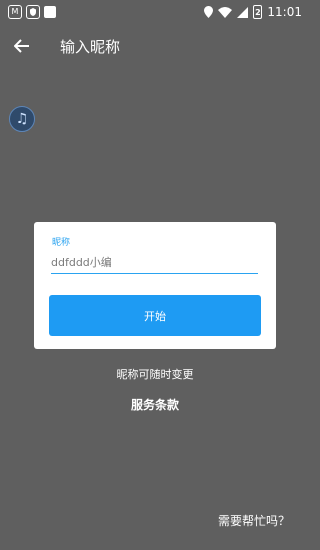  Describe the element at coordinates (50, 12) in the screenshot. I see `notification-square-icon` at that location.